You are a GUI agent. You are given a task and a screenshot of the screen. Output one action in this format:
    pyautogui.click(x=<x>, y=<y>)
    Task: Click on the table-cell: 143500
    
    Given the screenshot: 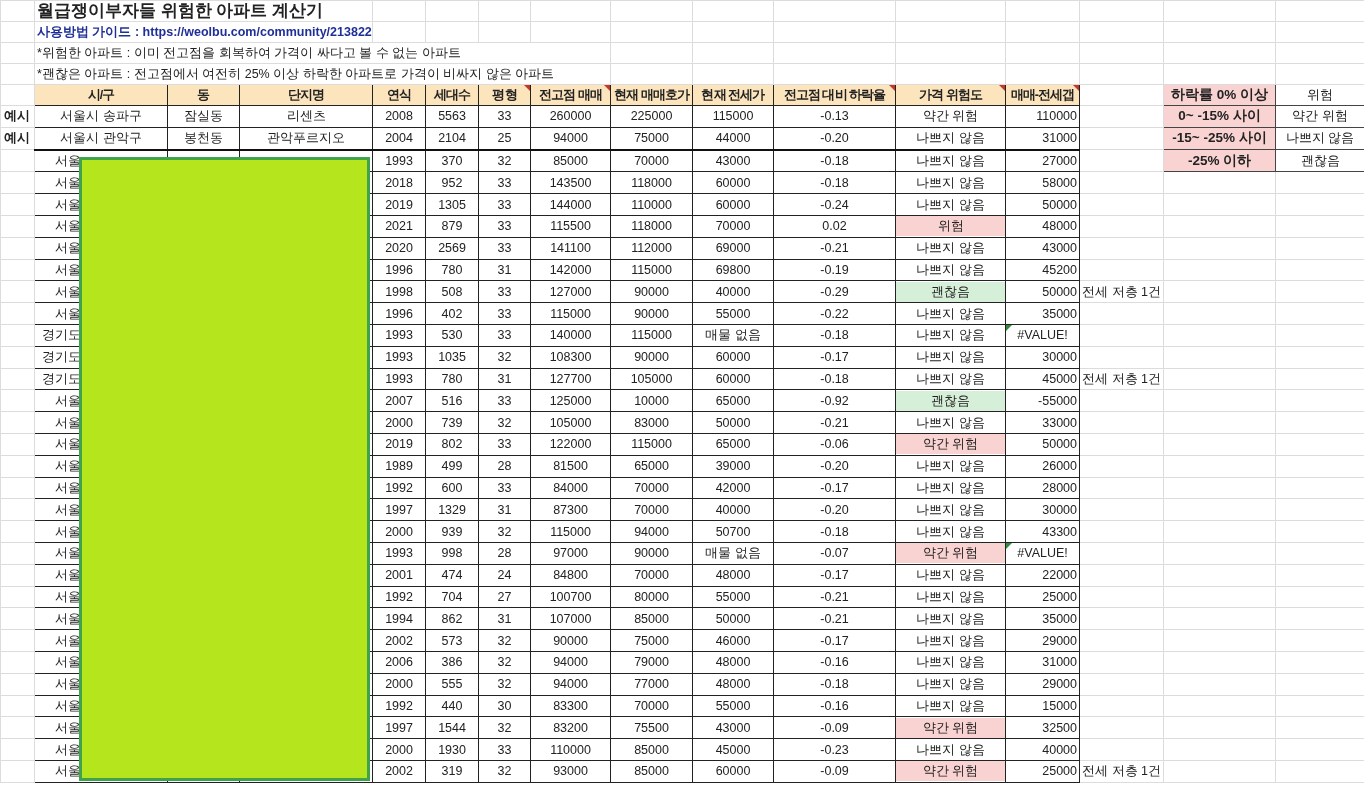 What is the action you would take?
    pyautogui.click(x=570, y=182)
    